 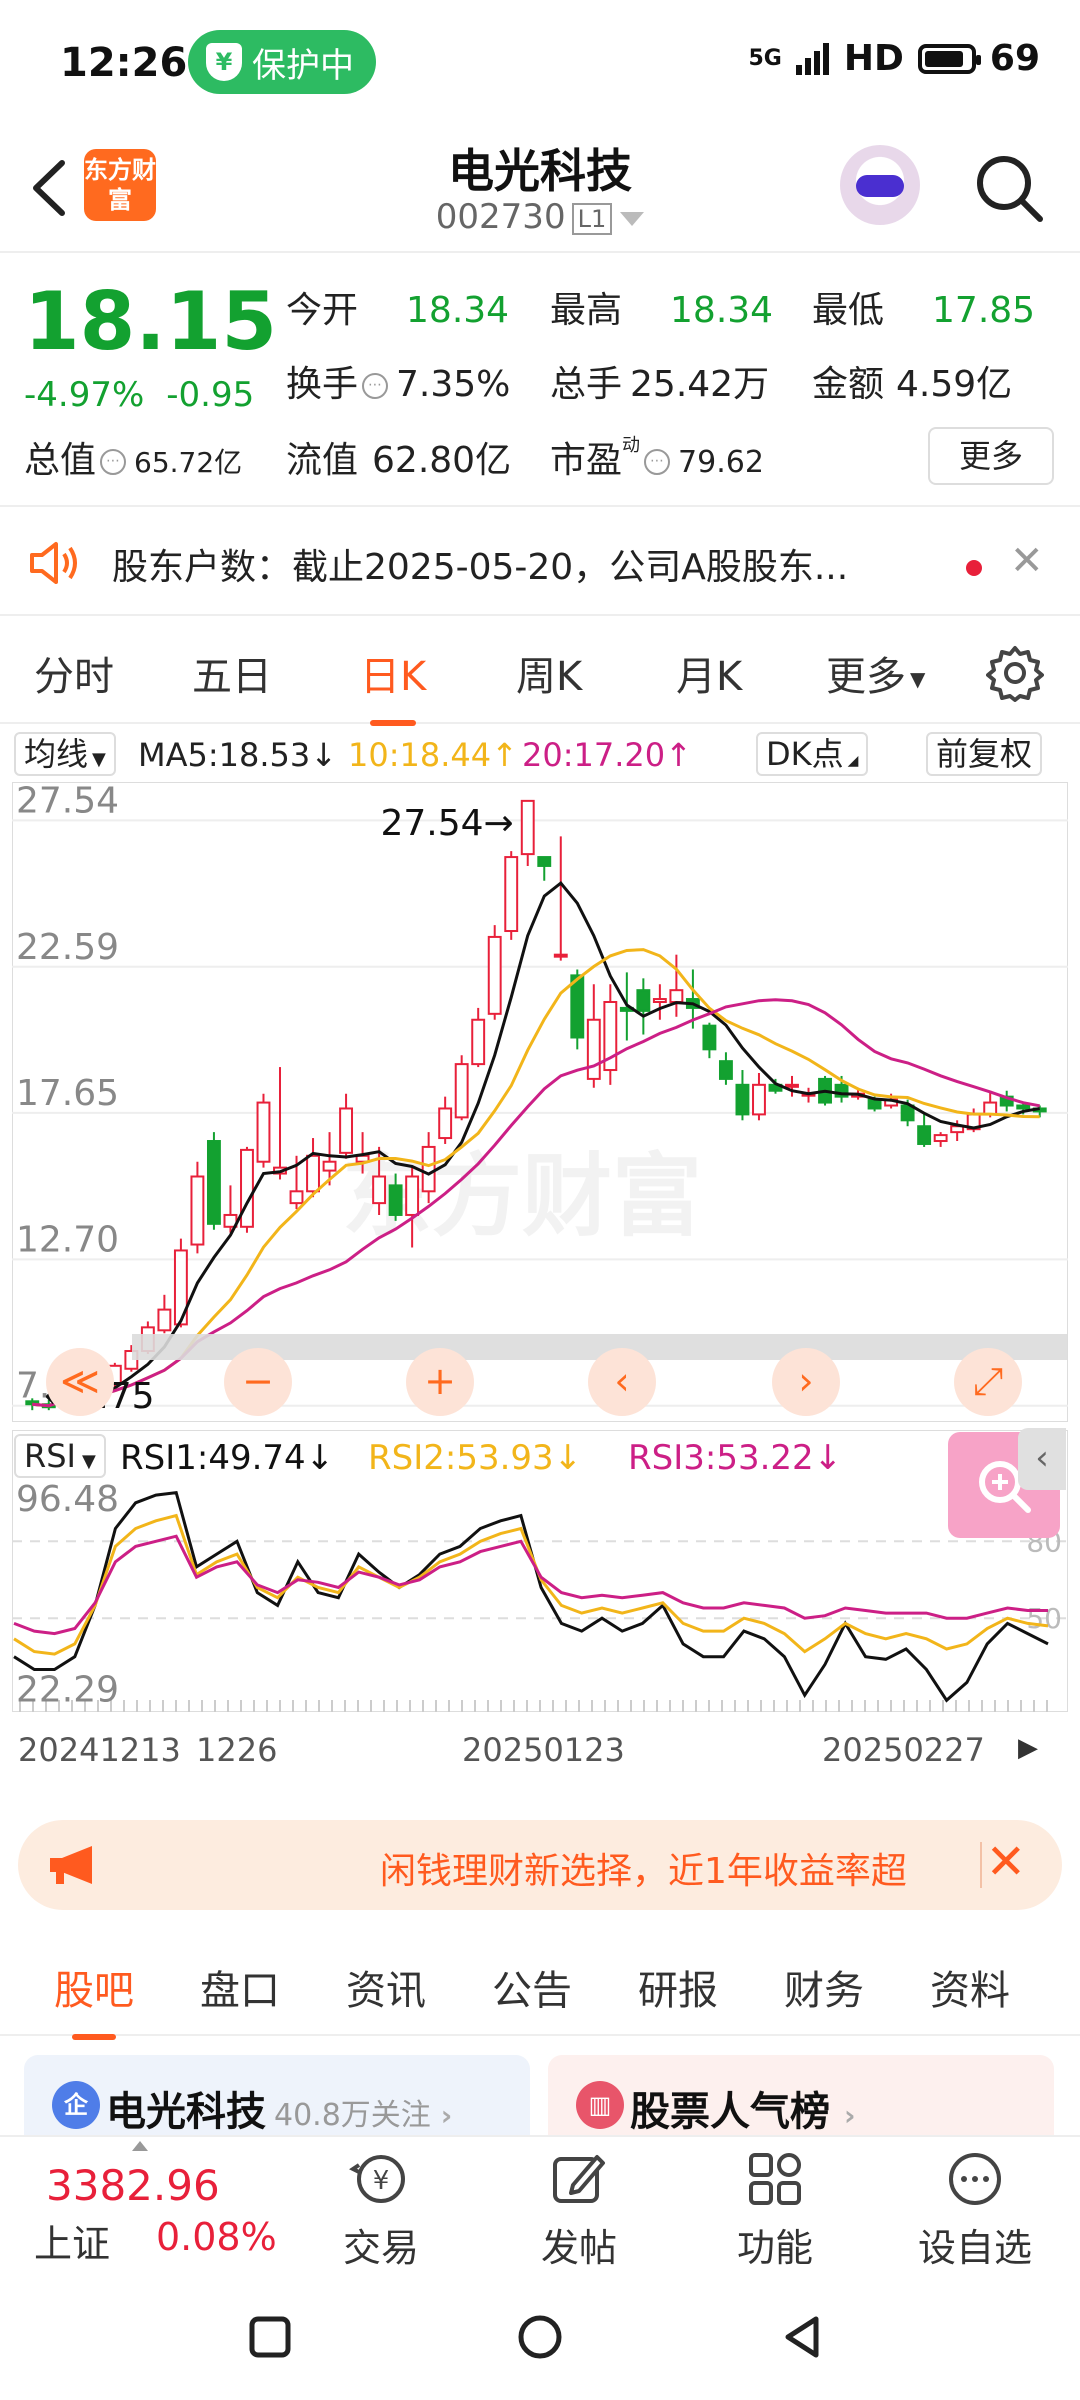 I want to click on y-tick-label: 17.65, so click(x=67, y=1093).